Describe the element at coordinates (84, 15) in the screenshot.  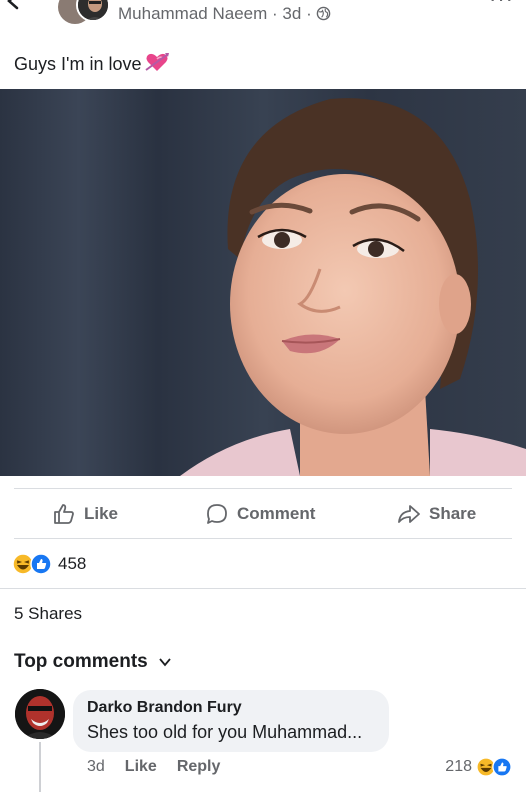
I see `author-avatar` at that location.